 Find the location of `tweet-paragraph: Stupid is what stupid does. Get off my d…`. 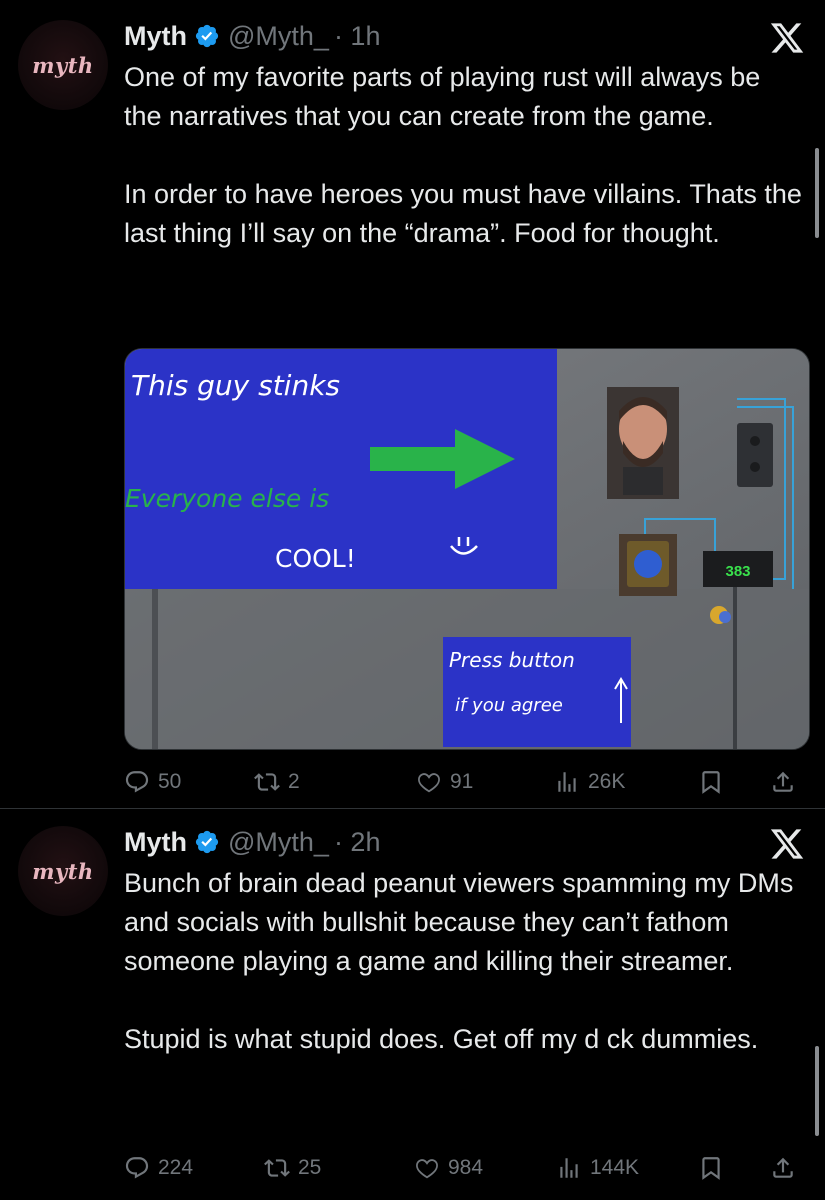

tweet-paragraph: Stupid is what stupid does. Get off my d… is located at coordinates (441, 1039).